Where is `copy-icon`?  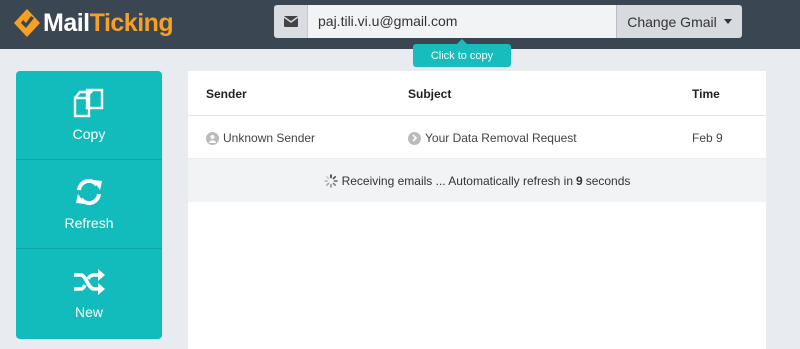
copy-icon is located at coordinates (88, 103).